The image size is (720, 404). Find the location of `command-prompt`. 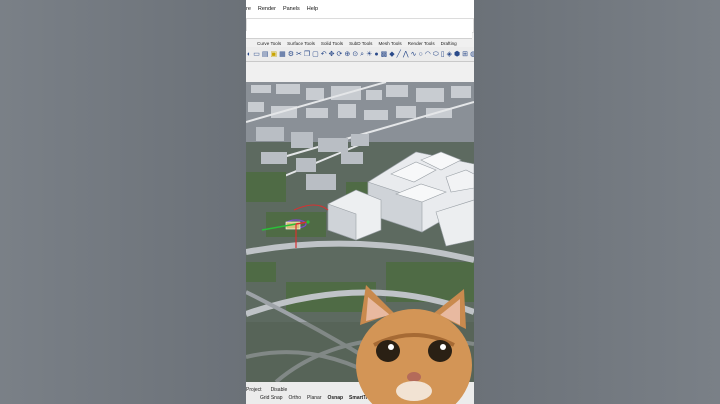

command-prompt is located at coordinates (359, 35).